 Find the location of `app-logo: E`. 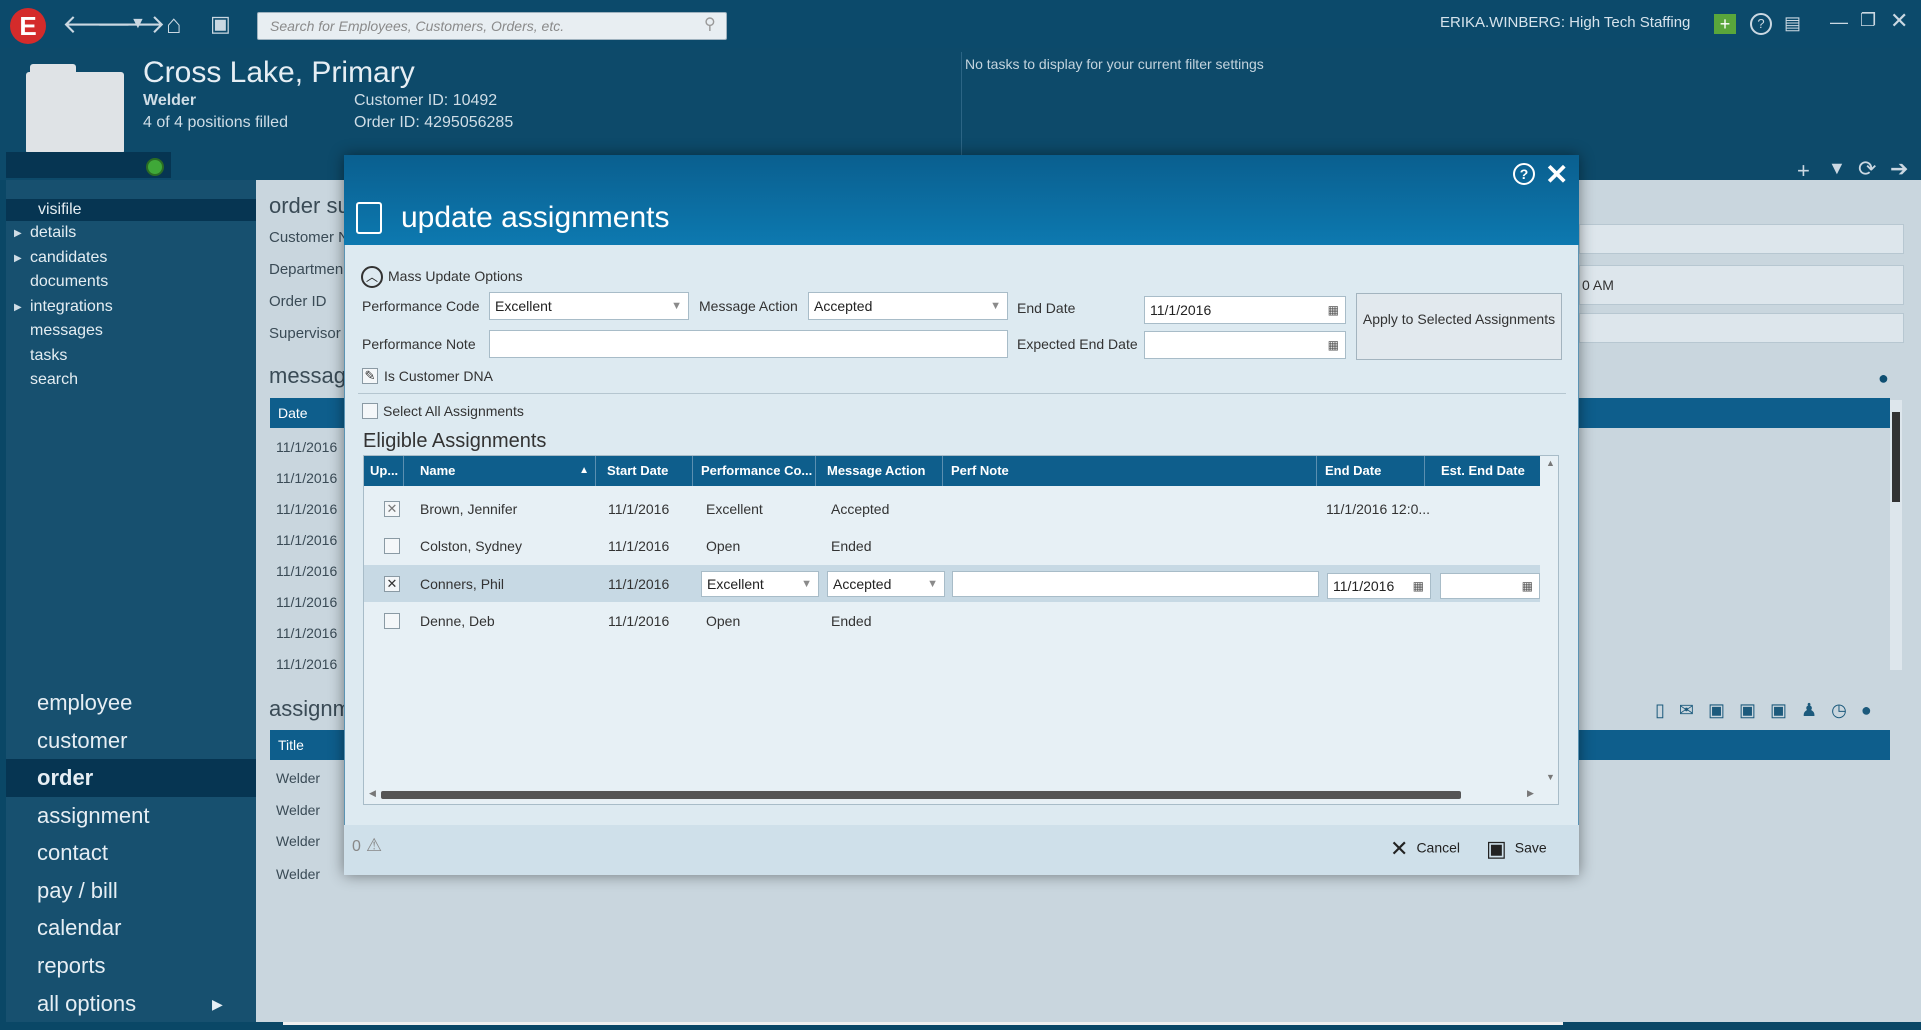

app-logo: E is located at coordinates (28, 26).